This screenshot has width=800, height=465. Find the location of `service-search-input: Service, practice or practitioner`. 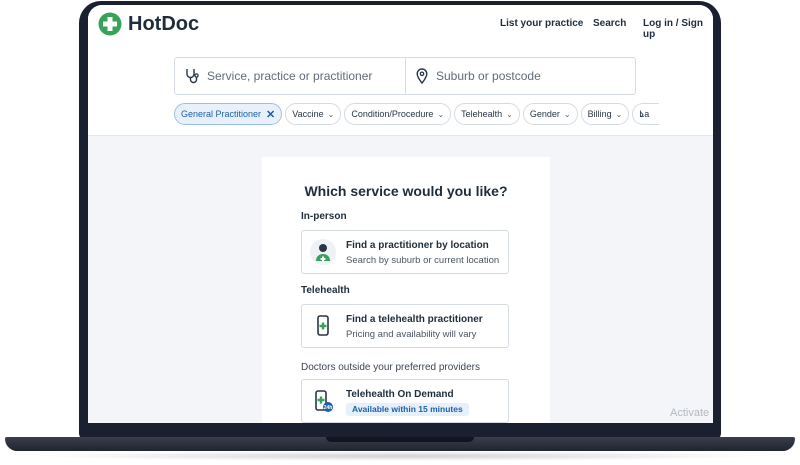

service-search-input: Service, practice or practitioner is located at coordinates (290, 76).